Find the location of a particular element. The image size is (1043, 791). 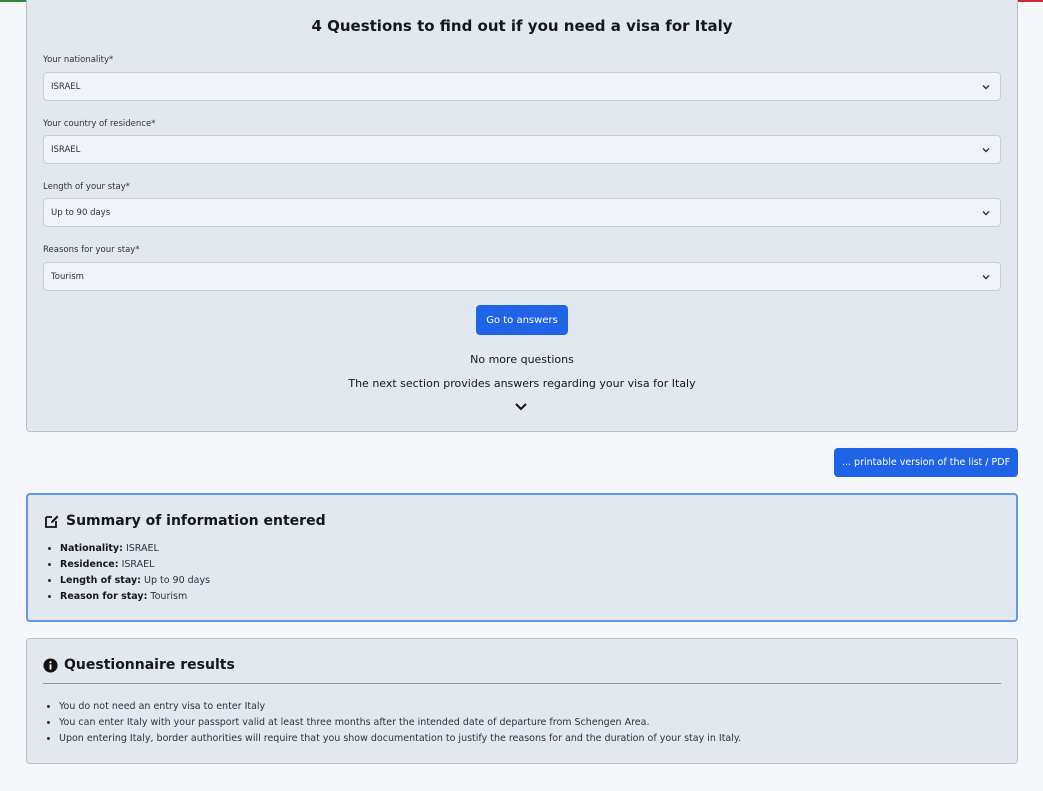

edit-icon is located at coordinates (52, 521).